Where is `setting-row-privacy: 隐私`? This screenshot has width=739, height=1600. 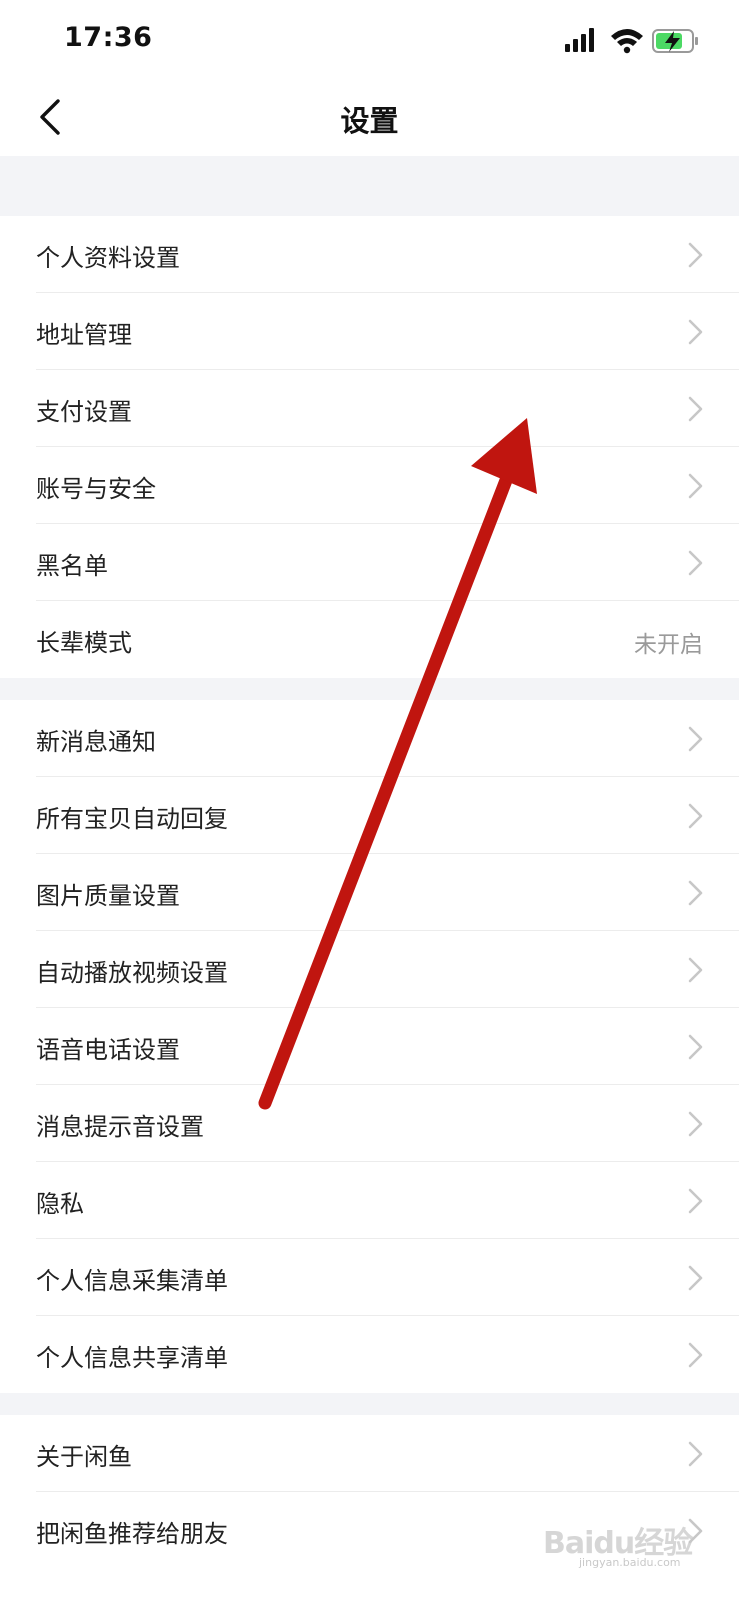 setting-row-privacy: 隐私 is located at coordinates (369, 1200).